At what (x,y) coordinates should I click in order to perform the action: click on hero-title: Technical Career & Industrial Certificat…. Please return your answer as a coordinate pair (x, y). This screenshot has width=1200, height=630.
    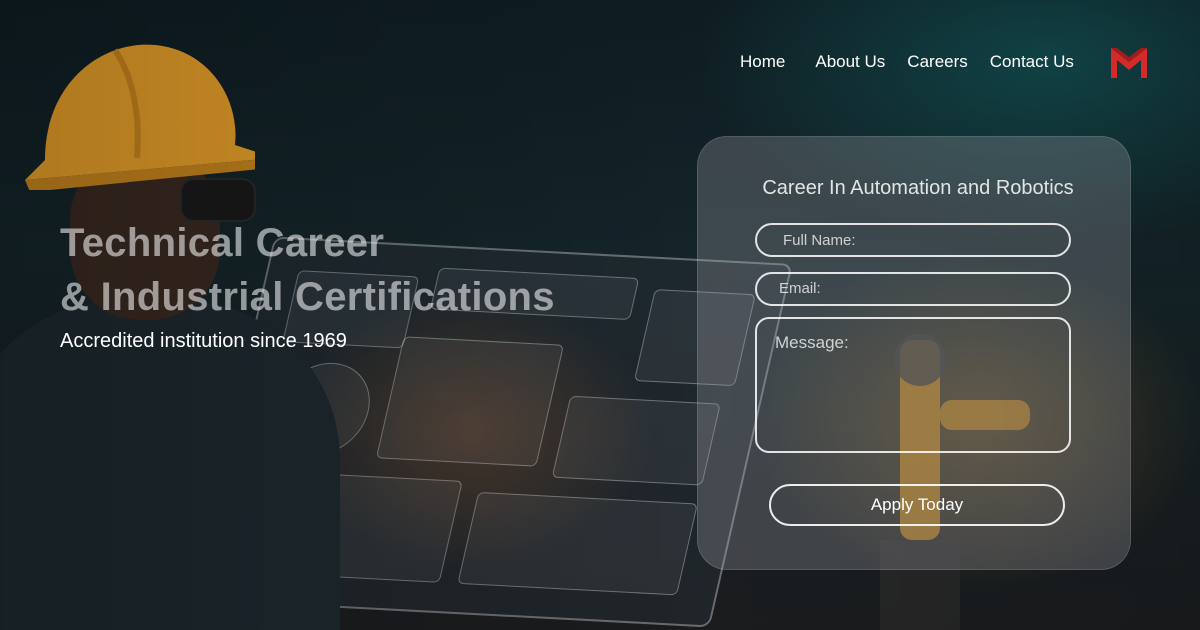
    Looking at the image, I should click on (307, 270).